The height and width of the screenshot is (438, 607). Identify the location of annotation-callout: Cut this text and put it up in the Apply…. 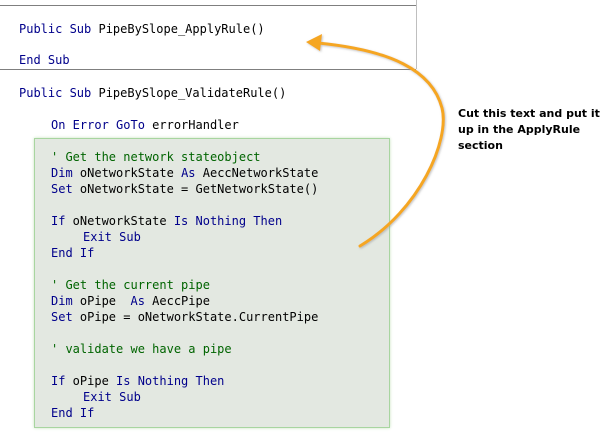
(529, 129).